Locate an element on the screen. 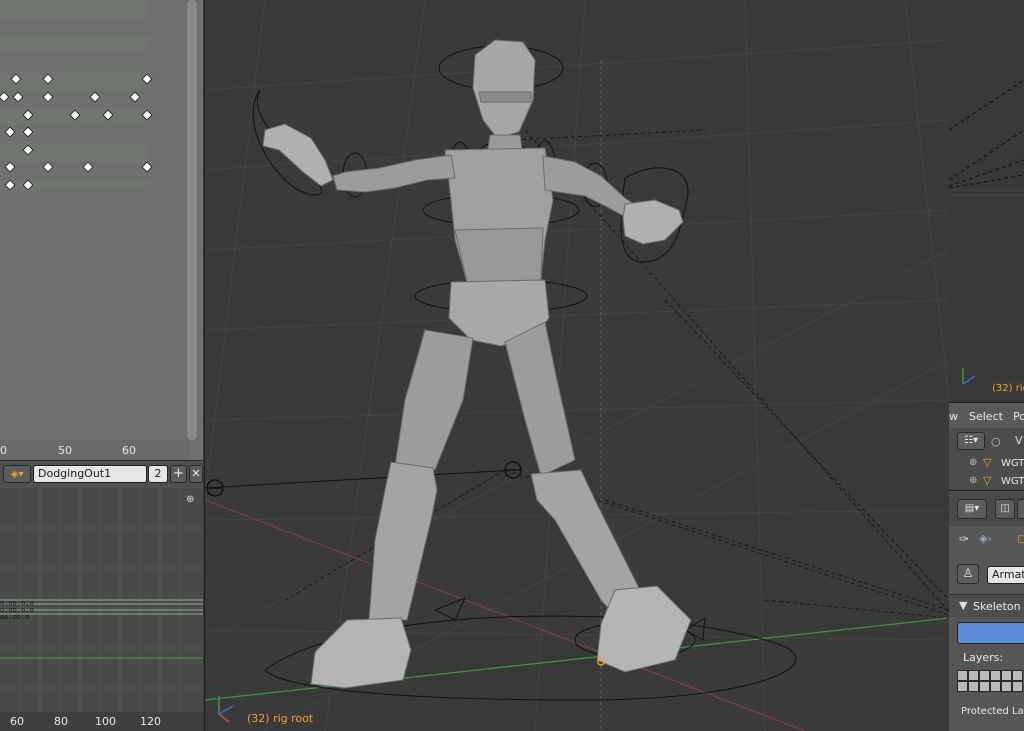 The image size is (1024, 731). properties-editor-type-button: ▤▾ is located at coordinates (972, 509).